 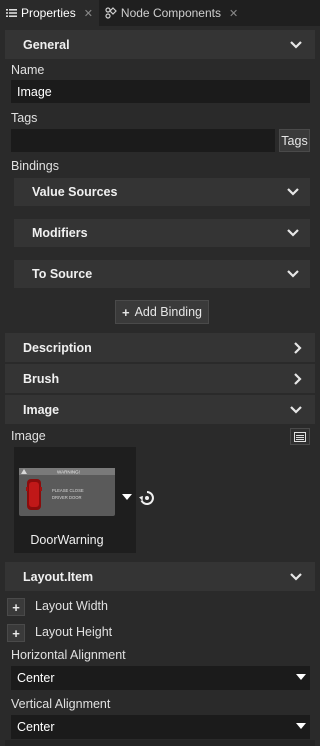 I want to click on layout-height-label: Layout Height, so click(x=74, y=632).